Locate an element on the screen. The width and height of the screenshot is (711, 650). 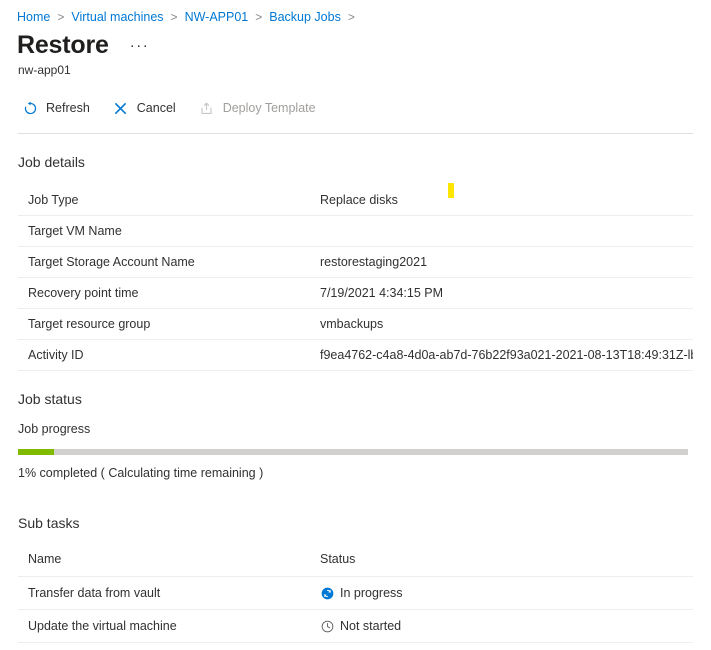
table-row: Transfer data from vault In progress is located at coordinates (355, 593).